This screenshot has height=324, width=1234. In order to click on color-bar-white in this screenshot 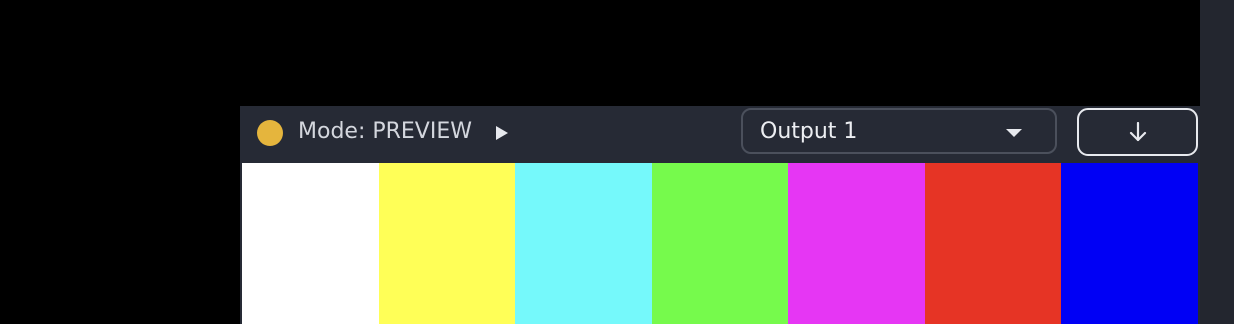, I will do `click(310, 243)`.